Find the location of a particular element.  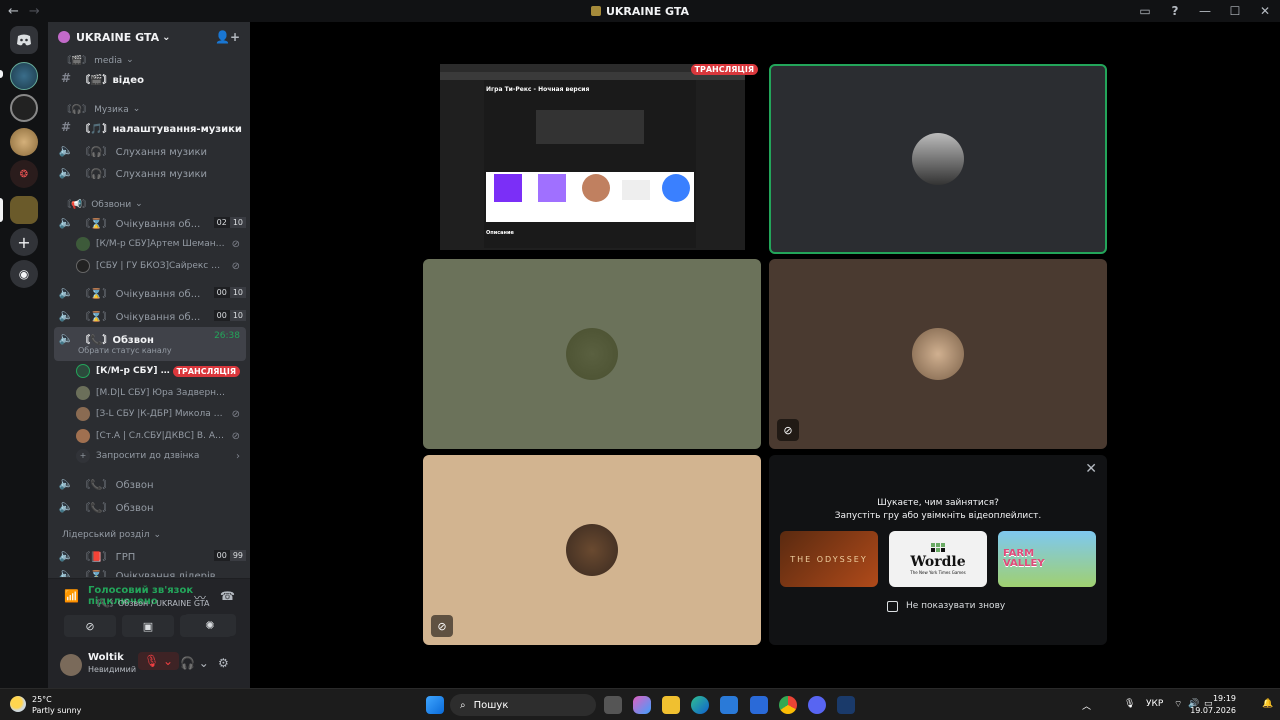

invite-to-call-button: + Запросити до дзвінка › is located at coordinates (150, 456).